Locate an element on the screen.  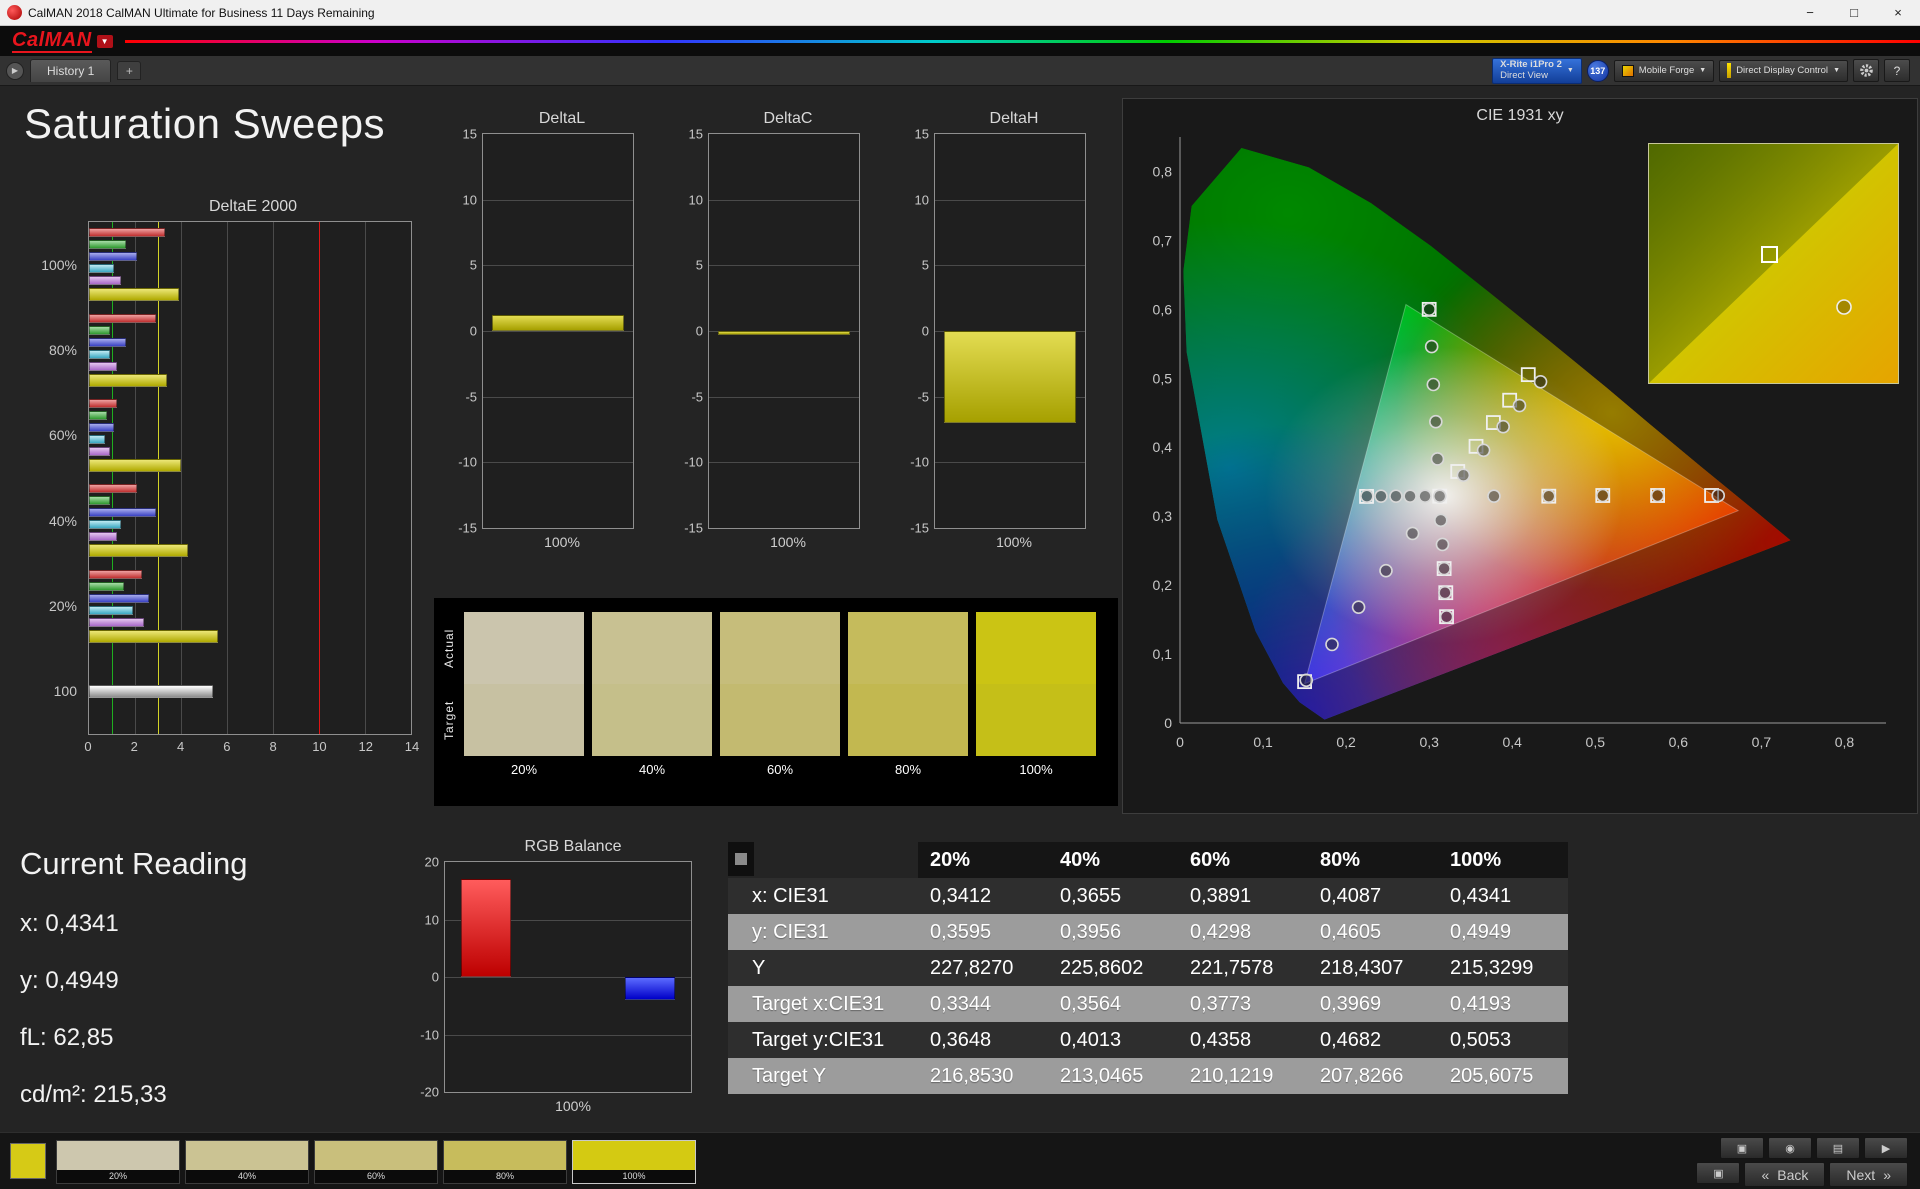
bar-cyan is located at coordinates (111, 610).